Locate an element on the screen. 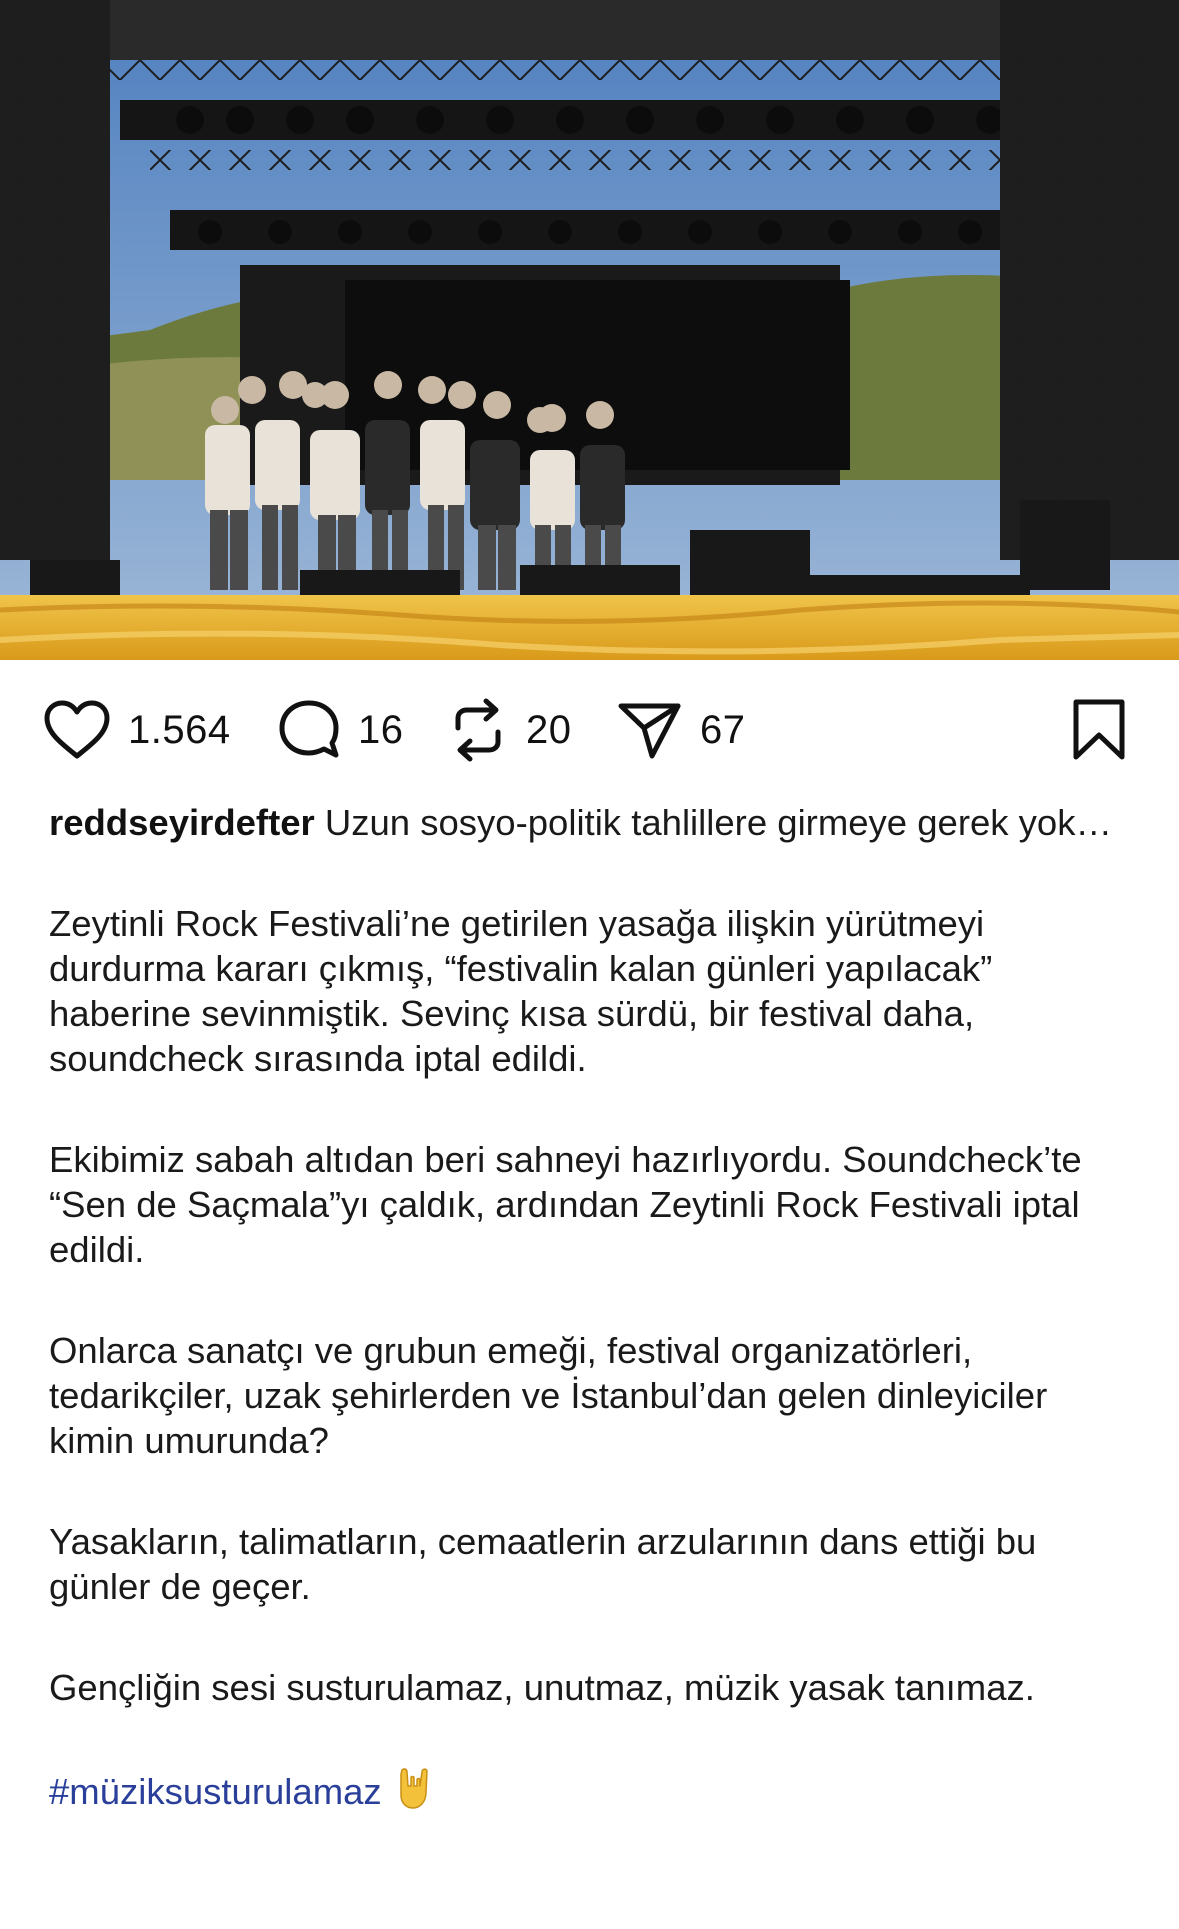  send-icon is located at coordinates (650, 730).